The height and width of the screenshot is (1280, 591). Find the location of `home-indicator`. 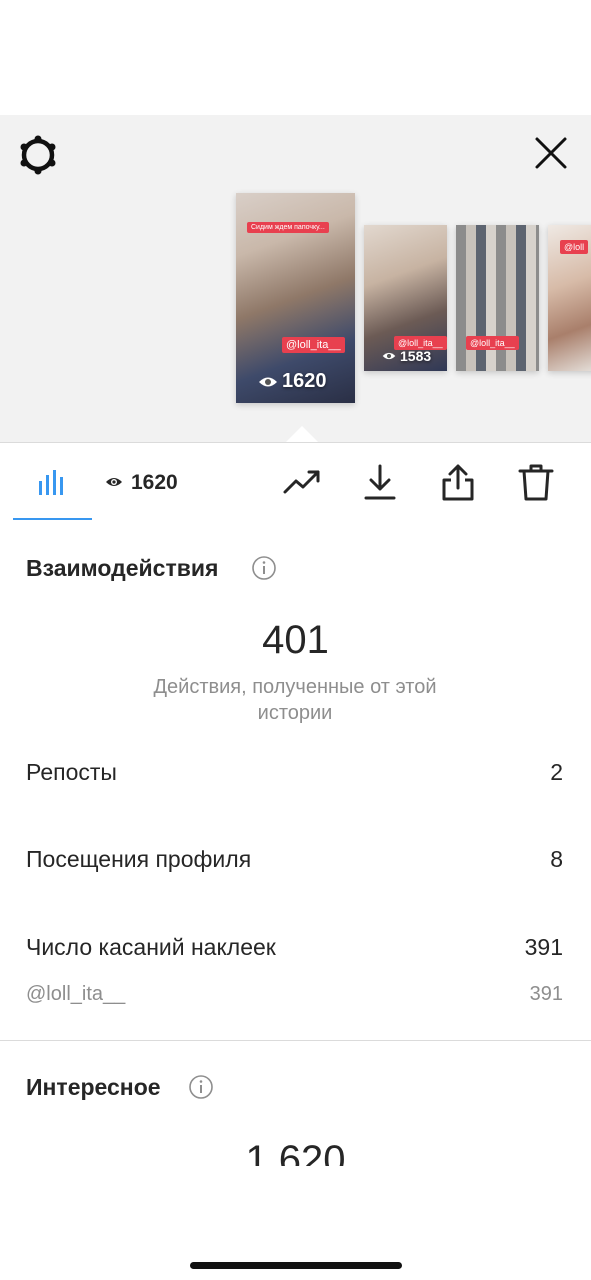

home-indicator is located at coordinates (296, 1265).